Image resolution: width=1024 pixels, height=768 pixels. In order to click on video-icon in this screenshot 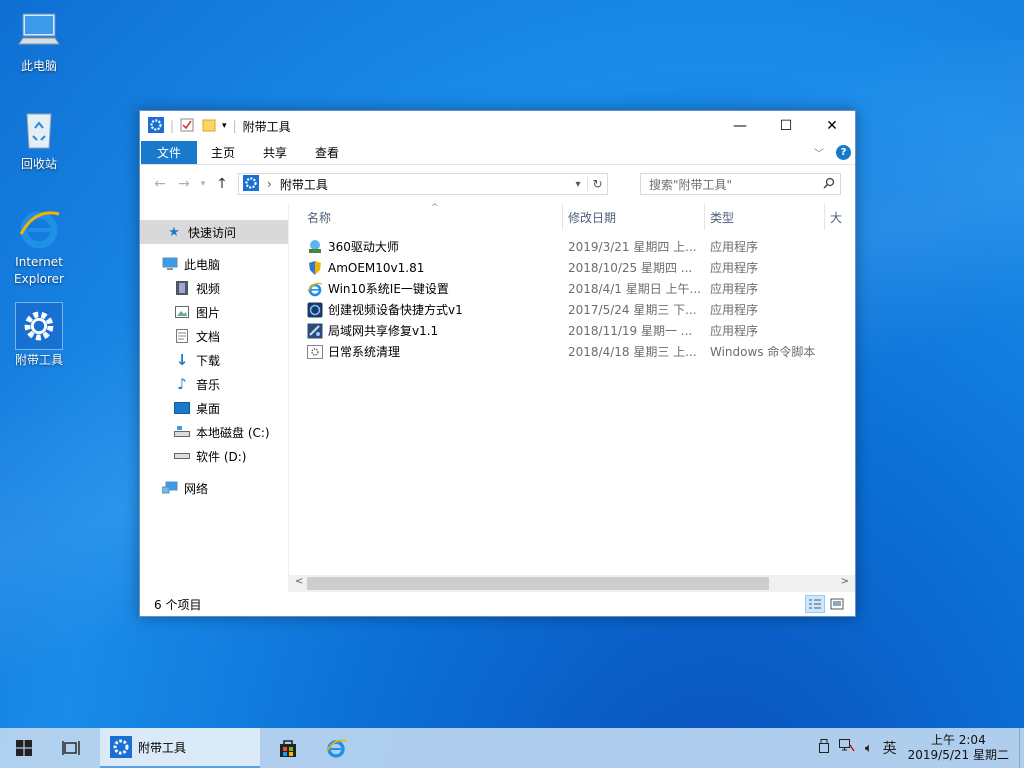, I will do `click(182, 288)`.